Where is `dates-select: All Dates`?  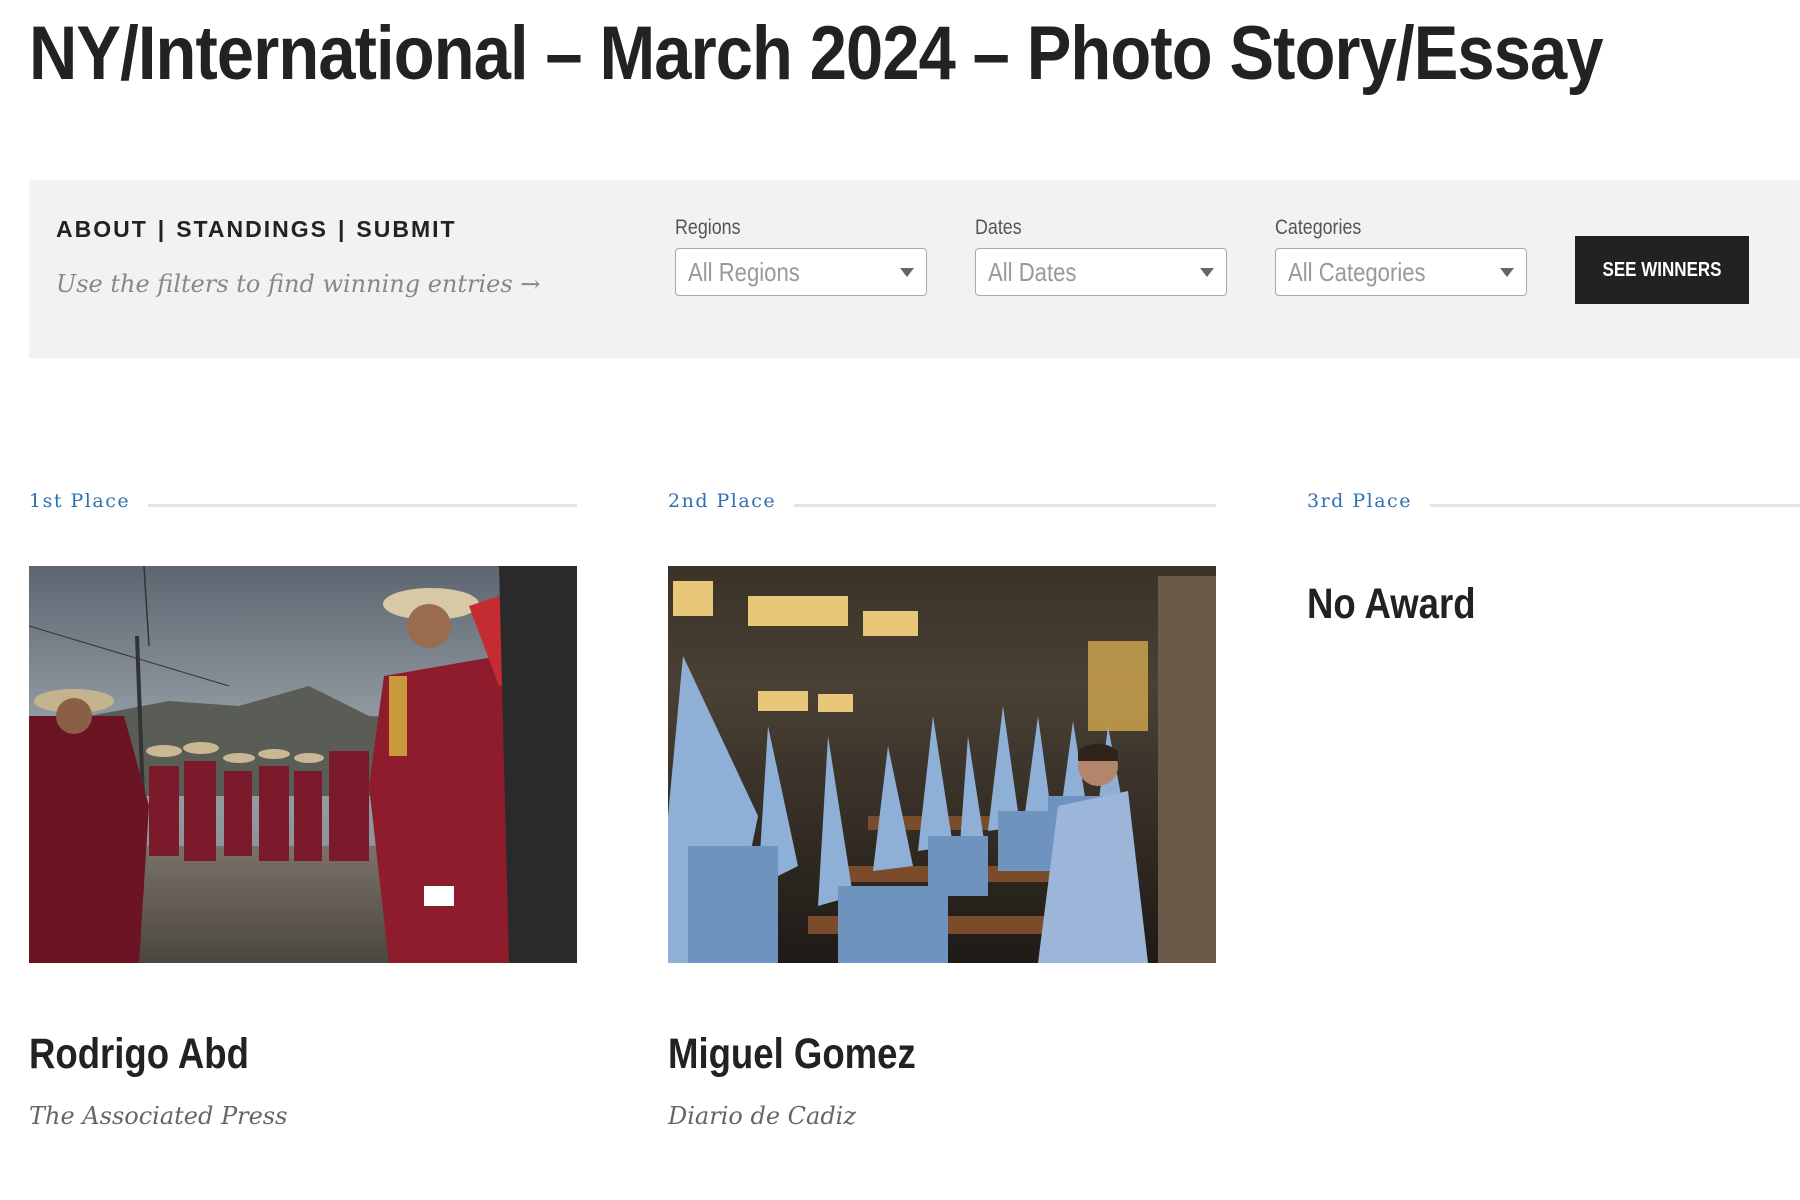 dates-select: All Dates is located at coordinates (1101, 272).